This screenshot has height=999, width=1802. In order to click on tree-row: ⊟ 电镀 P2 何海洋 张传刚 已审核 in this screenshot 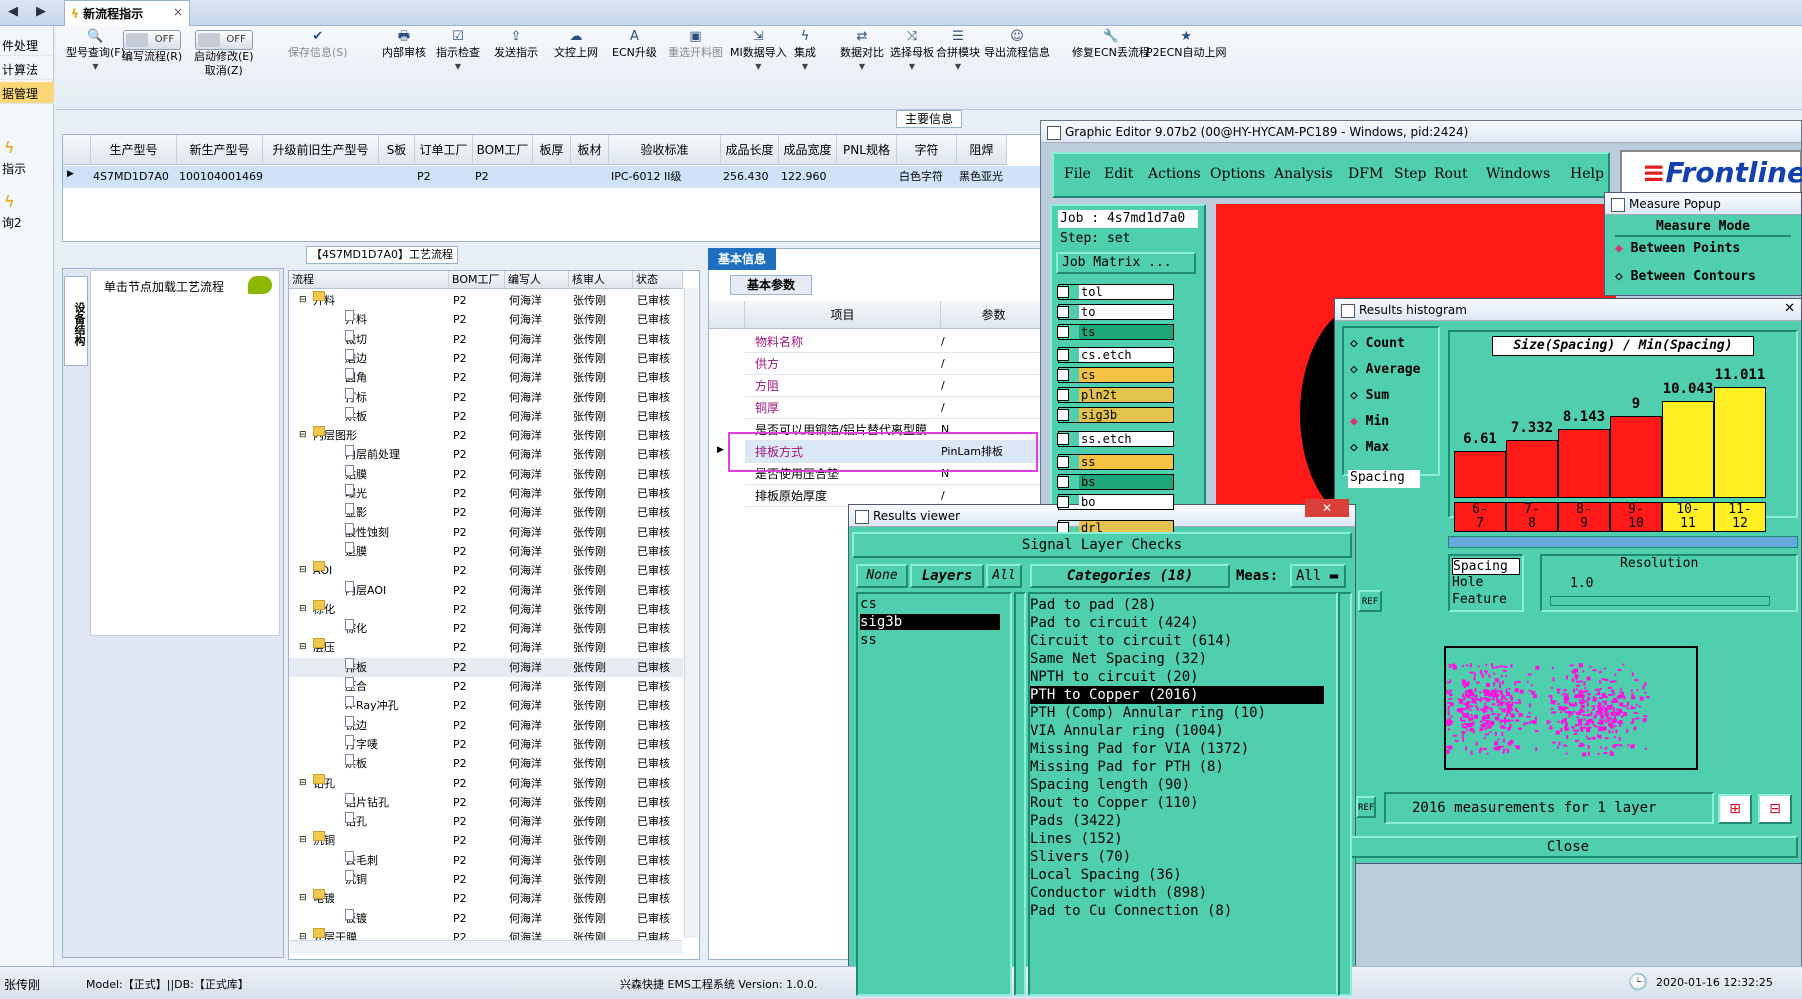, I will do `click(486, 898)`.